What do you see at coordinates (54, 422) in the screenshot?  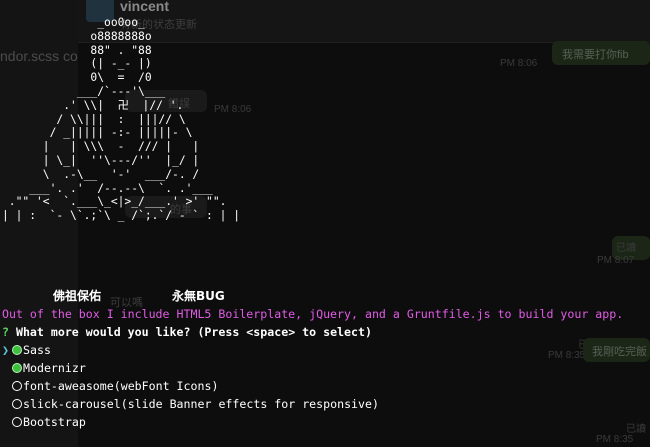 I see `option-label: Bootstrap` at bounding box center [54, 422].